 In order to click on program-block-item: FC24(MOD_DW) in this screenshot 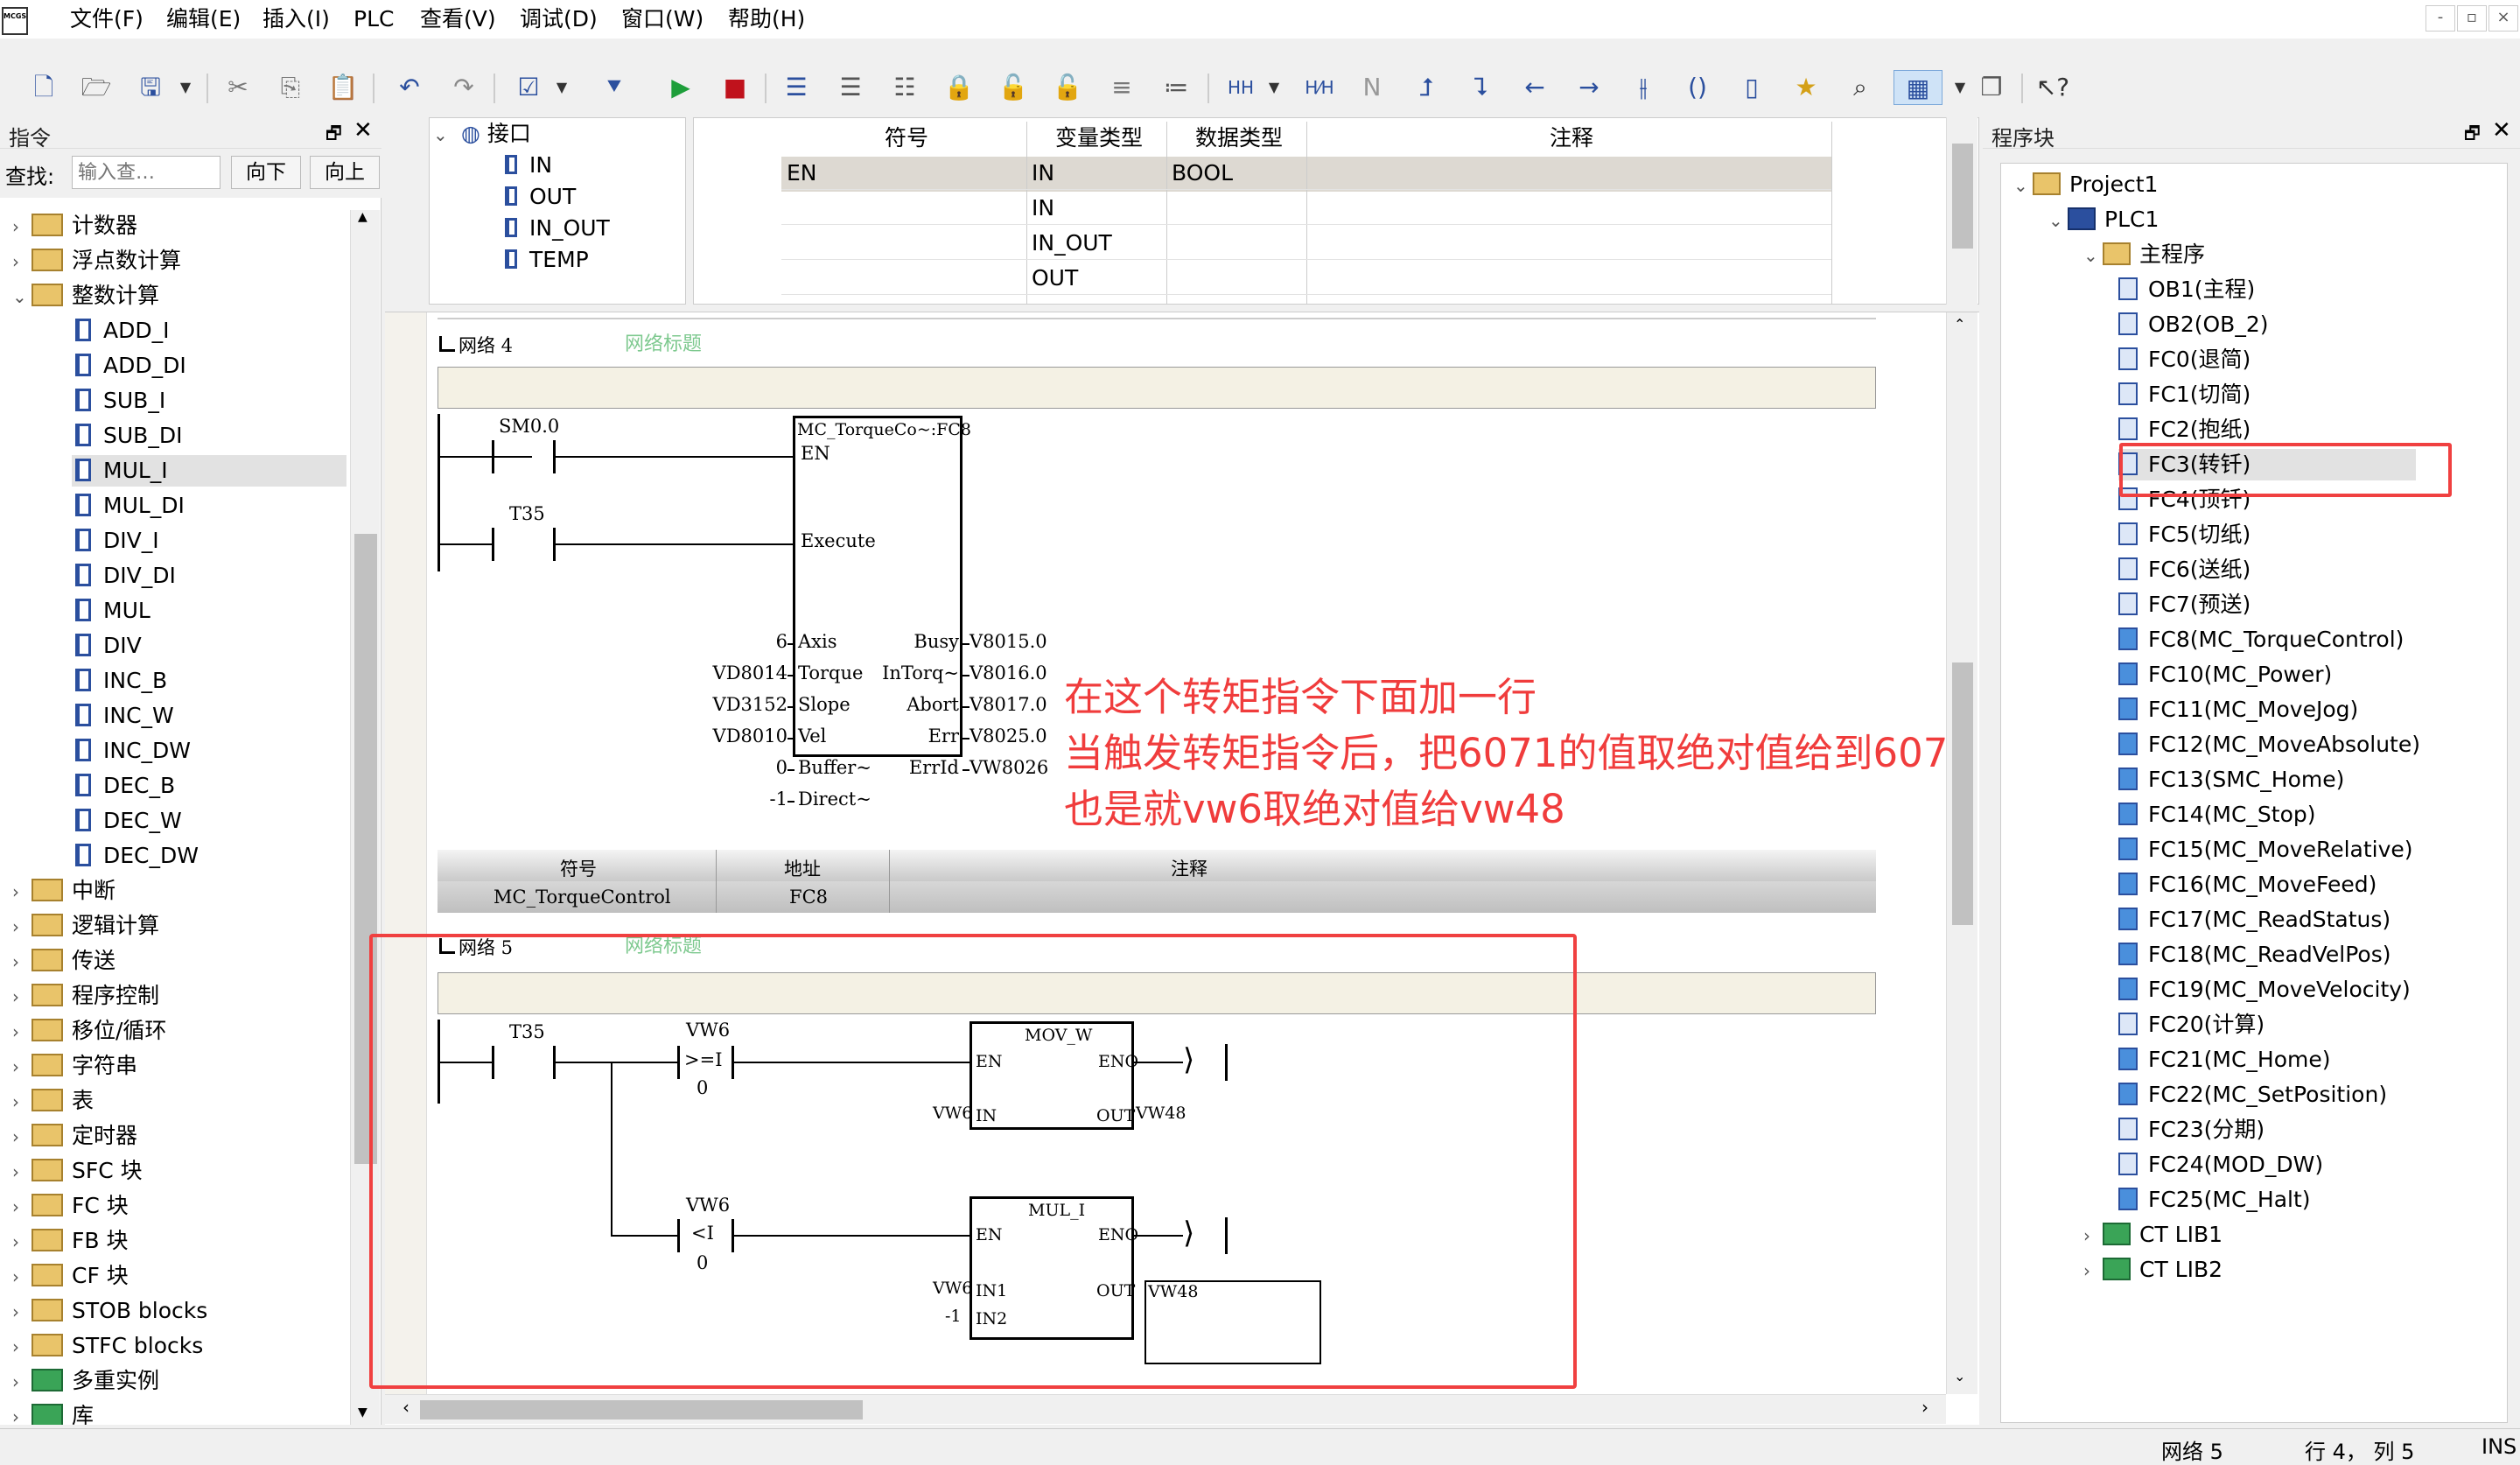, I will do `click(2220, 1165)`.